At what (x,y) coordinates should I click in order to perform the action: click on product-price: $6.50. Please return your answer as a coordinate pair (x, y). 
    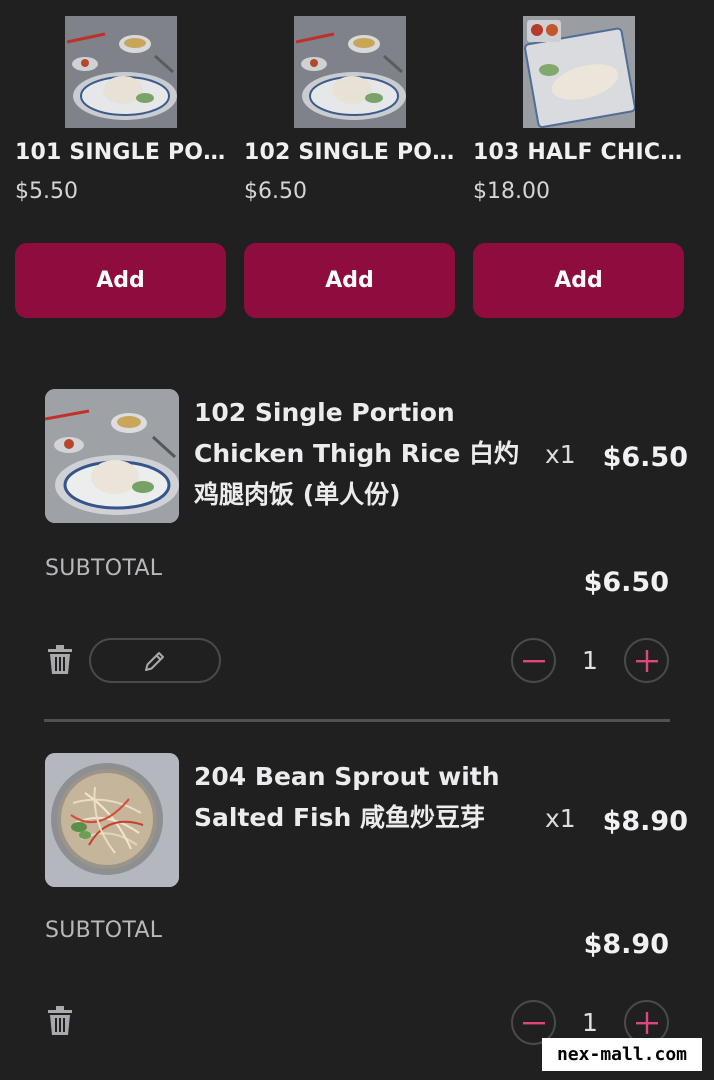
    Looking at the image, I should click on (275, 191).